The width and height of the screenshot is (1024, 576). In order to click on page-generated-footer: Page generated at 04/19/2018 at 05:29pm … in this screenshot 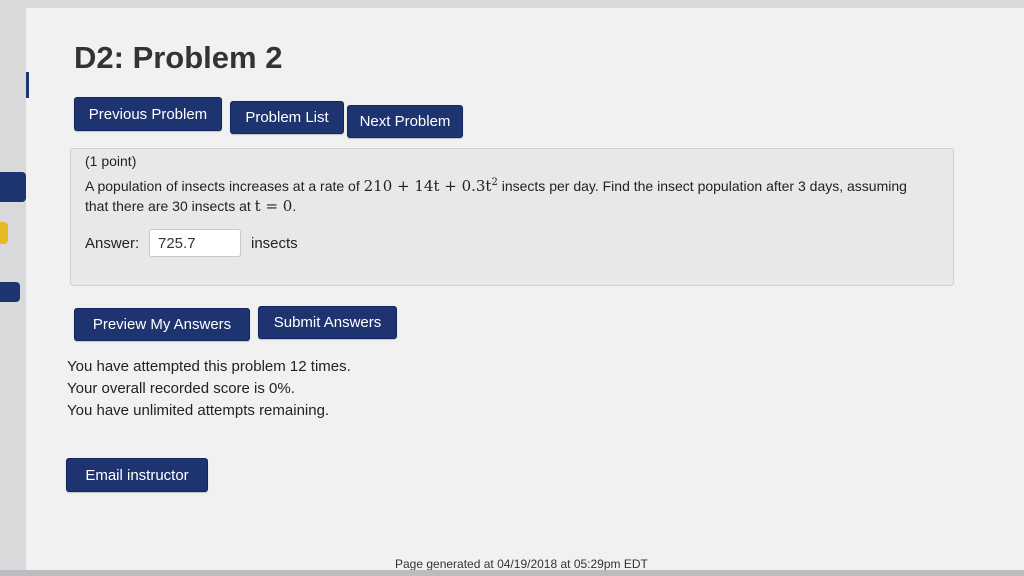, I will do `click(521, 564)`.